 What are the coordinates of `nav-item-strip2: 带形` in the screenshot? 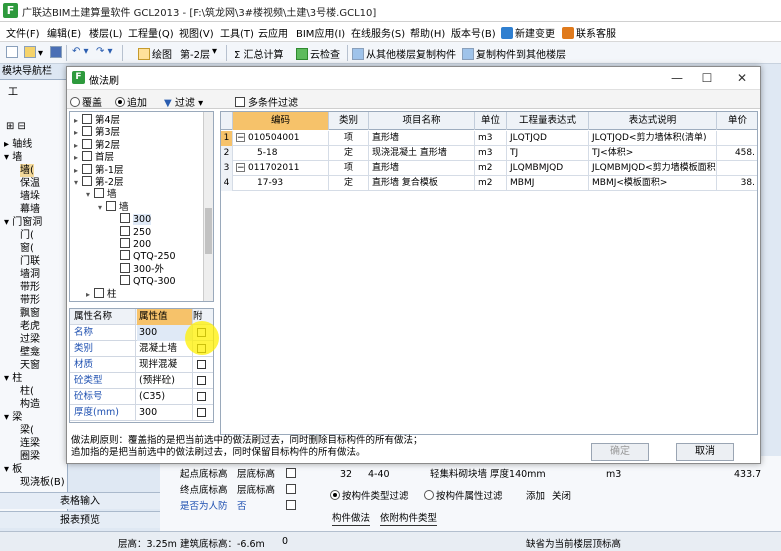 It's located at (30, 300).